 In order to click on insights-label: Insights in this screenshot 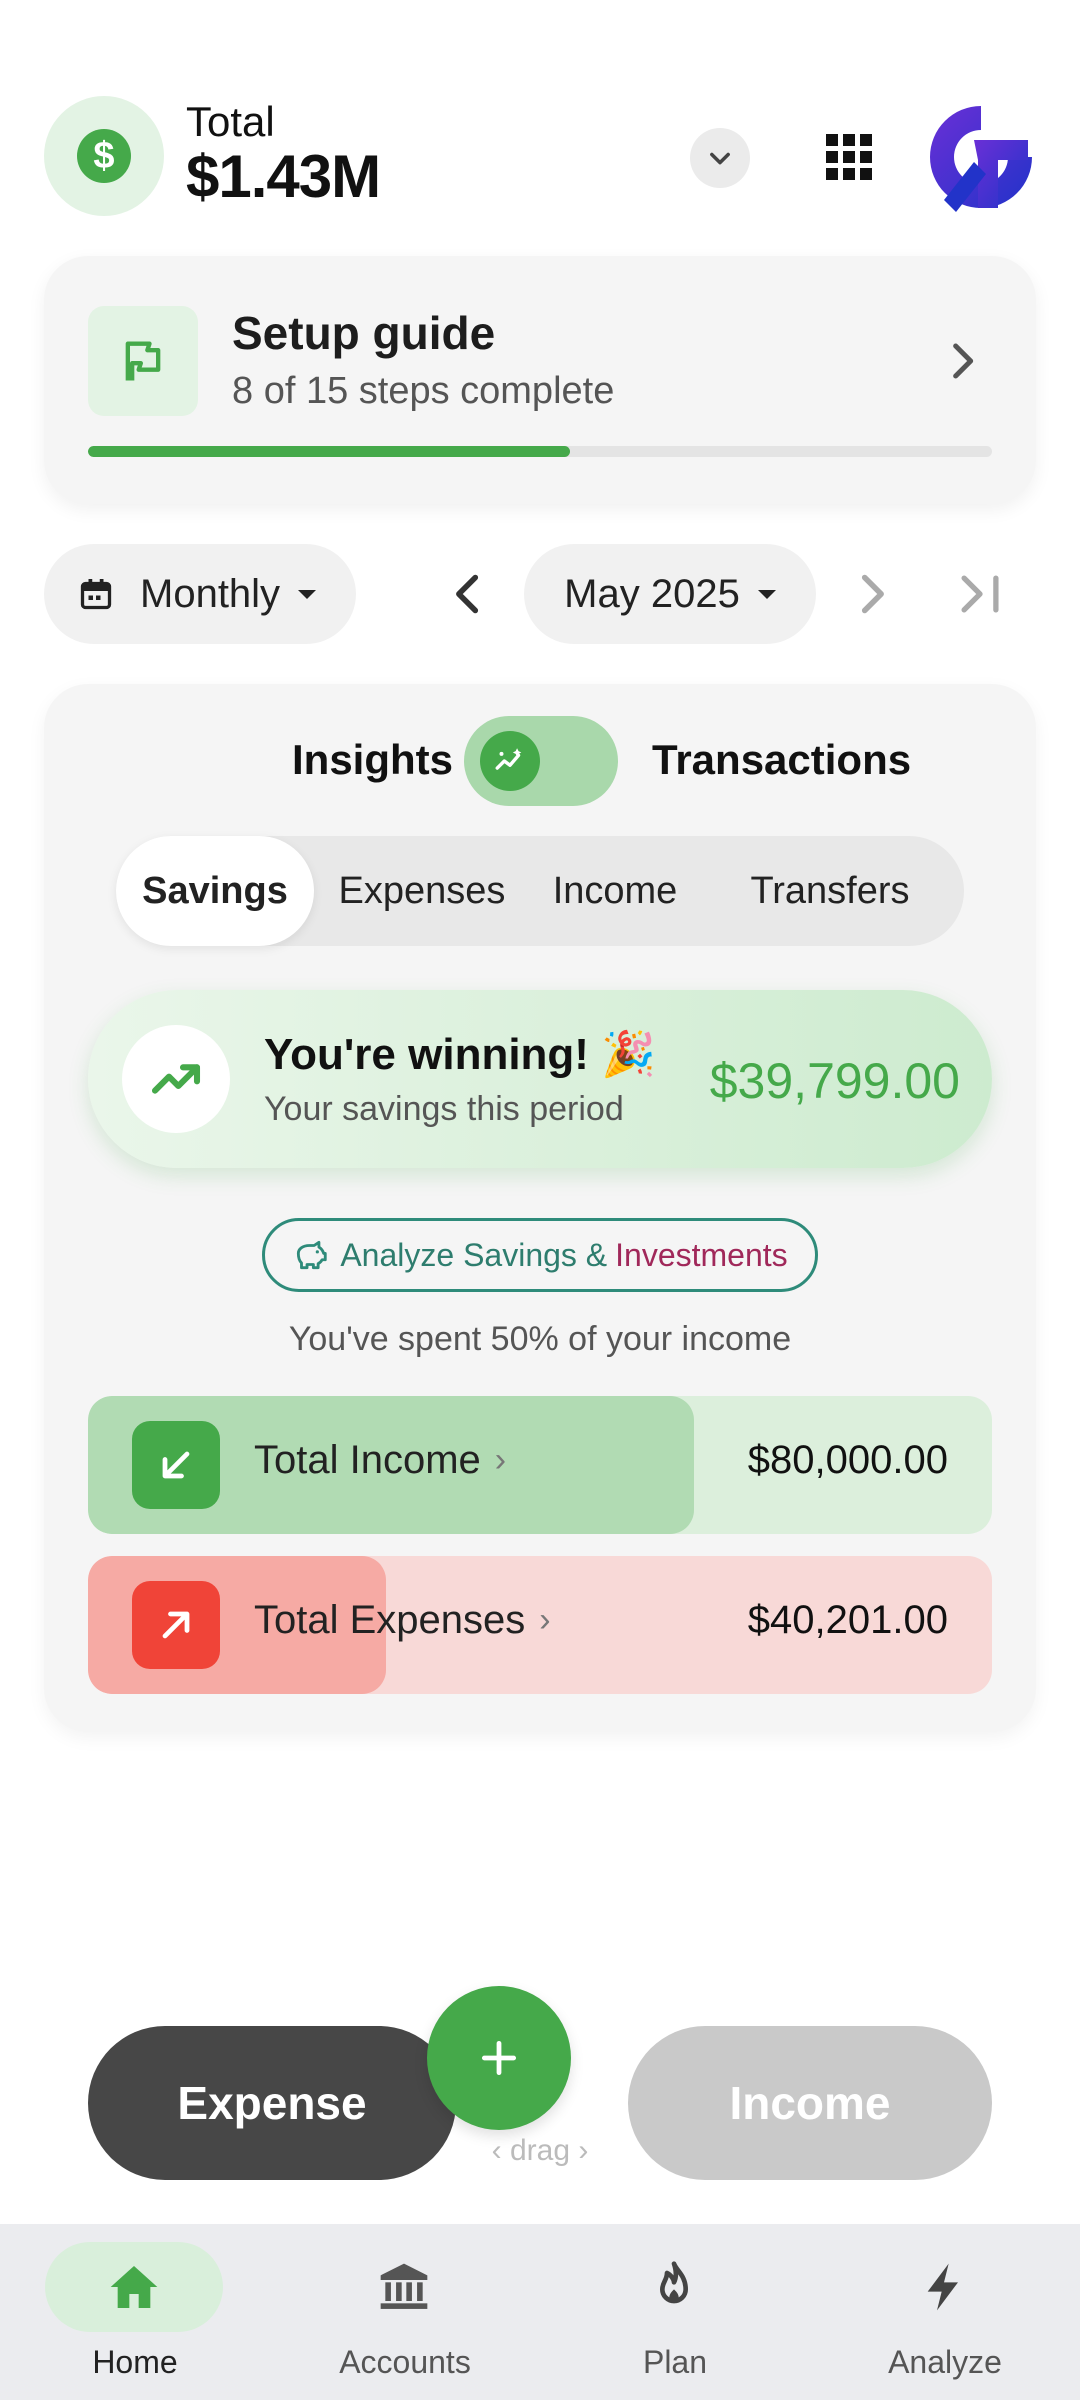, I will do `click(372, 760)`.